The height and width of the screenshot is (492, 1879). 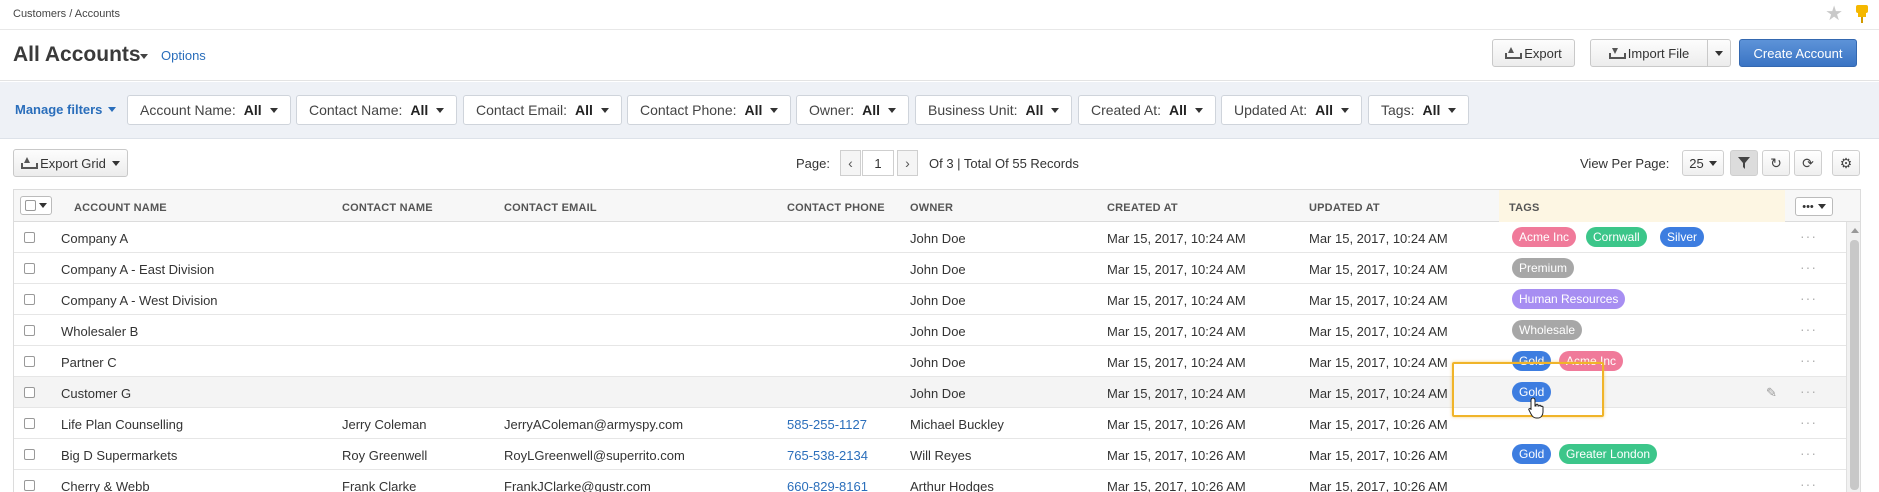 I want to click on grid-settings-button: ⚙, so click(x=1846, y=163).